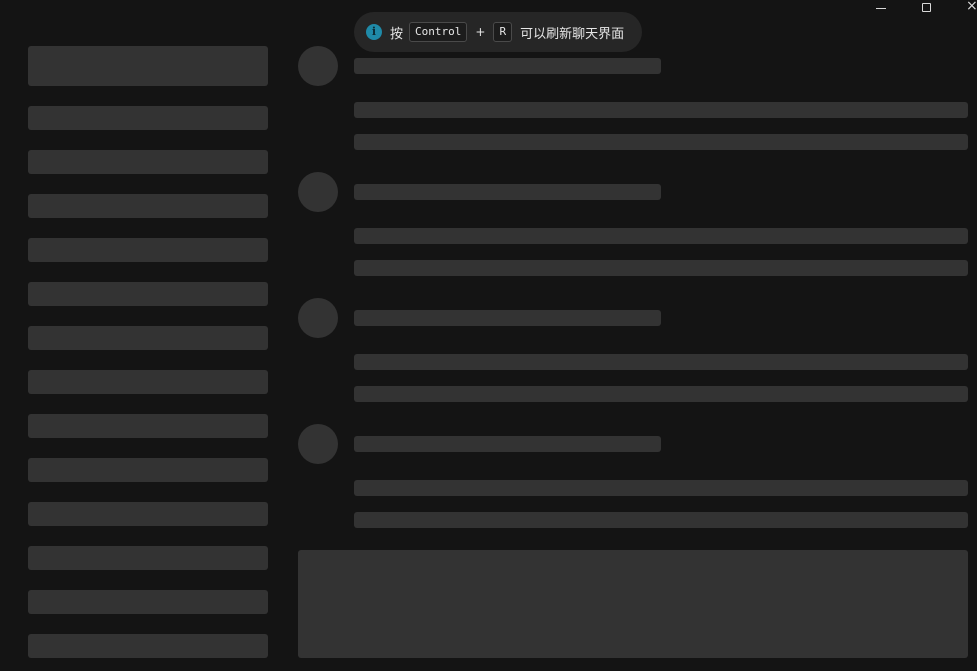 The width and height of the screenshot is (977, 671). What do you see at coordinates (148, 66) in the screenshot?
I see `sidebar-header-placeholder` at bounding box center [148, 66].